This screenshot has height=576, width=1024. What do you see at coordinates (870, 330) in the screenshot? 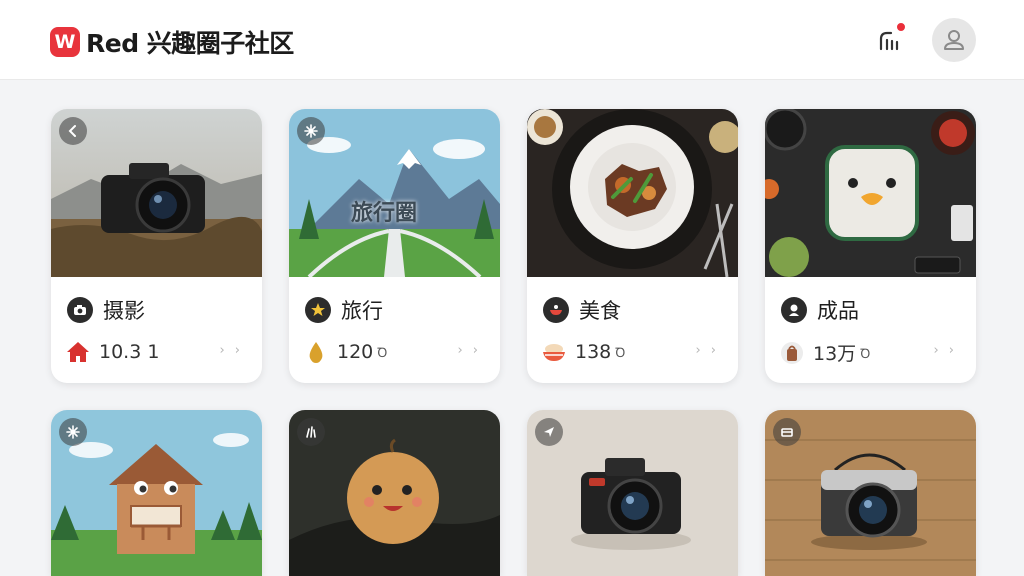
I see `card-body: 成品 13万 Ꝺ › ›` at bounding box center [870, 330].